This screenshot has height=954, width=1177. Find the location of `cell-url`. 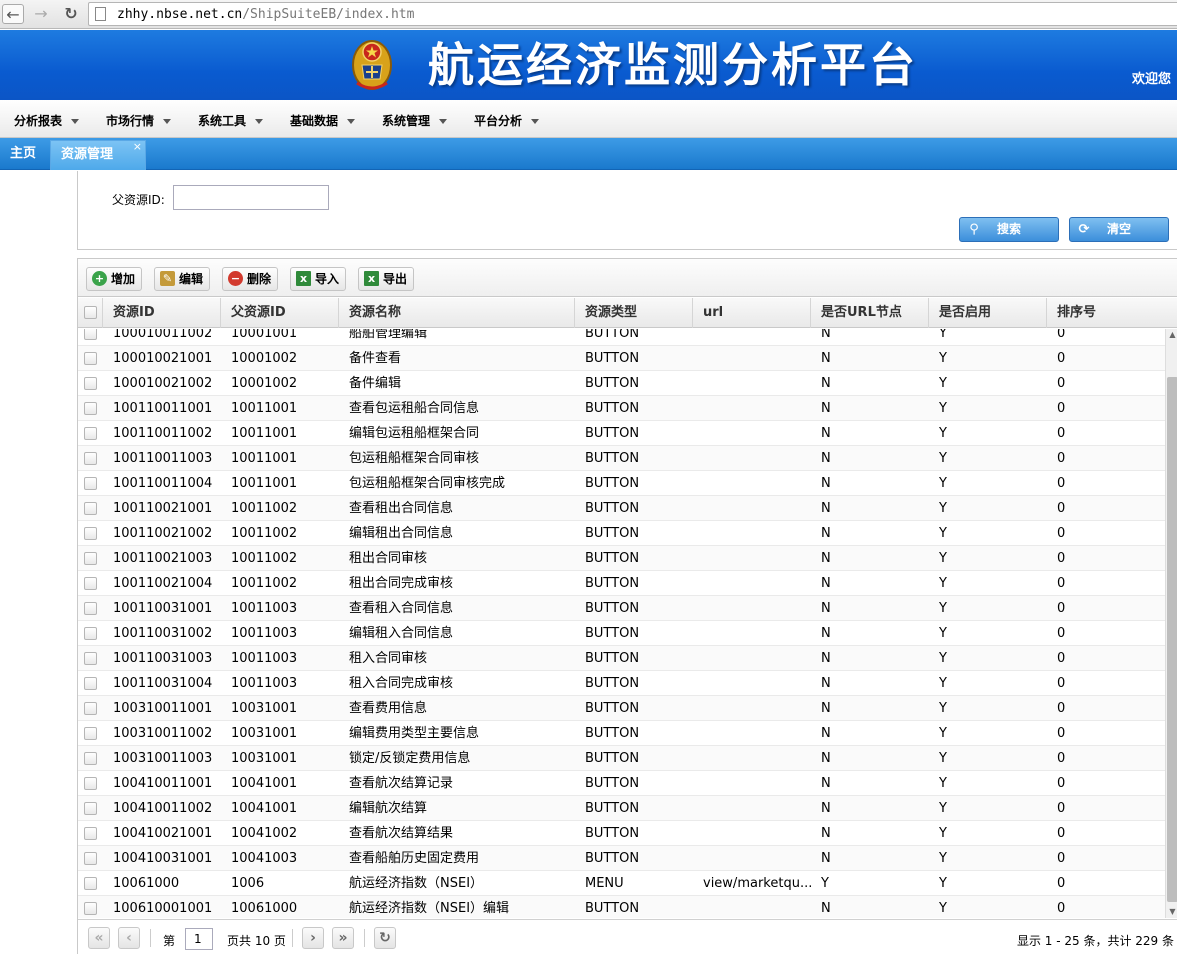

cell-url is located at coordinates (752, 907).